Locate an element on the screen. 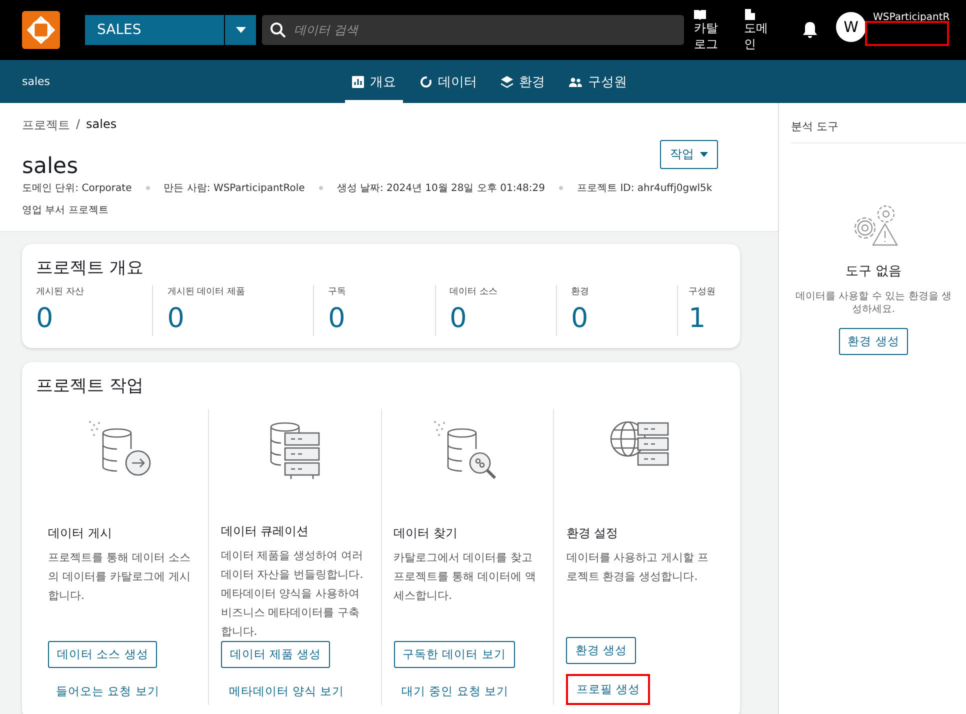 This screenshot has height=714, width=966. empty-message: 데이터를 사용할 수 있는 환경을 생성하세요. is located at coordinates (873, 303).